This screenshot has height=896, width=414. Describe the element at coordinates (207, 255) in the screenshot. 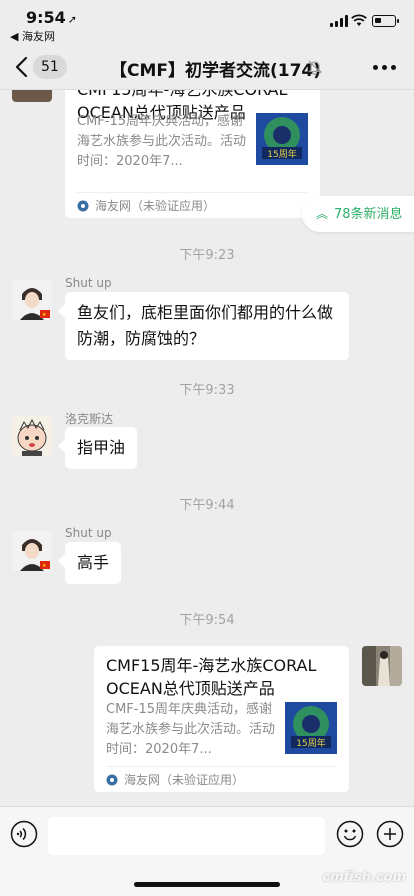

I see `timestamp: 下午9:23` at that location.